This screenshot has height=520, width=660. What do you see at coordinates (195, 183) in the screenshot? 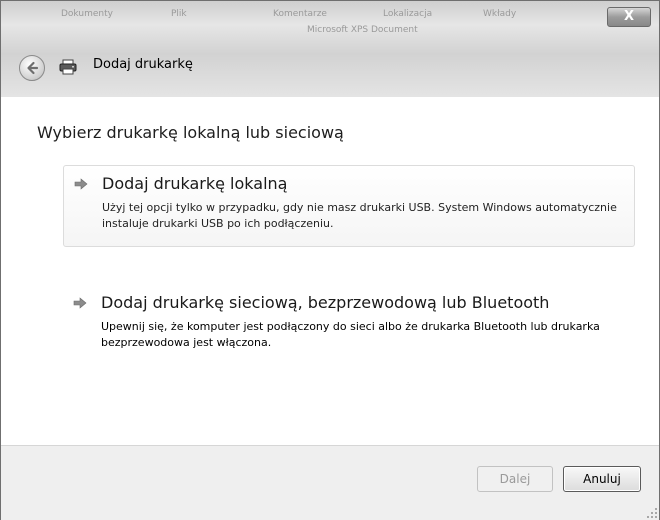
I see `option-title: Dodaj drukarkę lokalną` at bounding box center [195, 183].